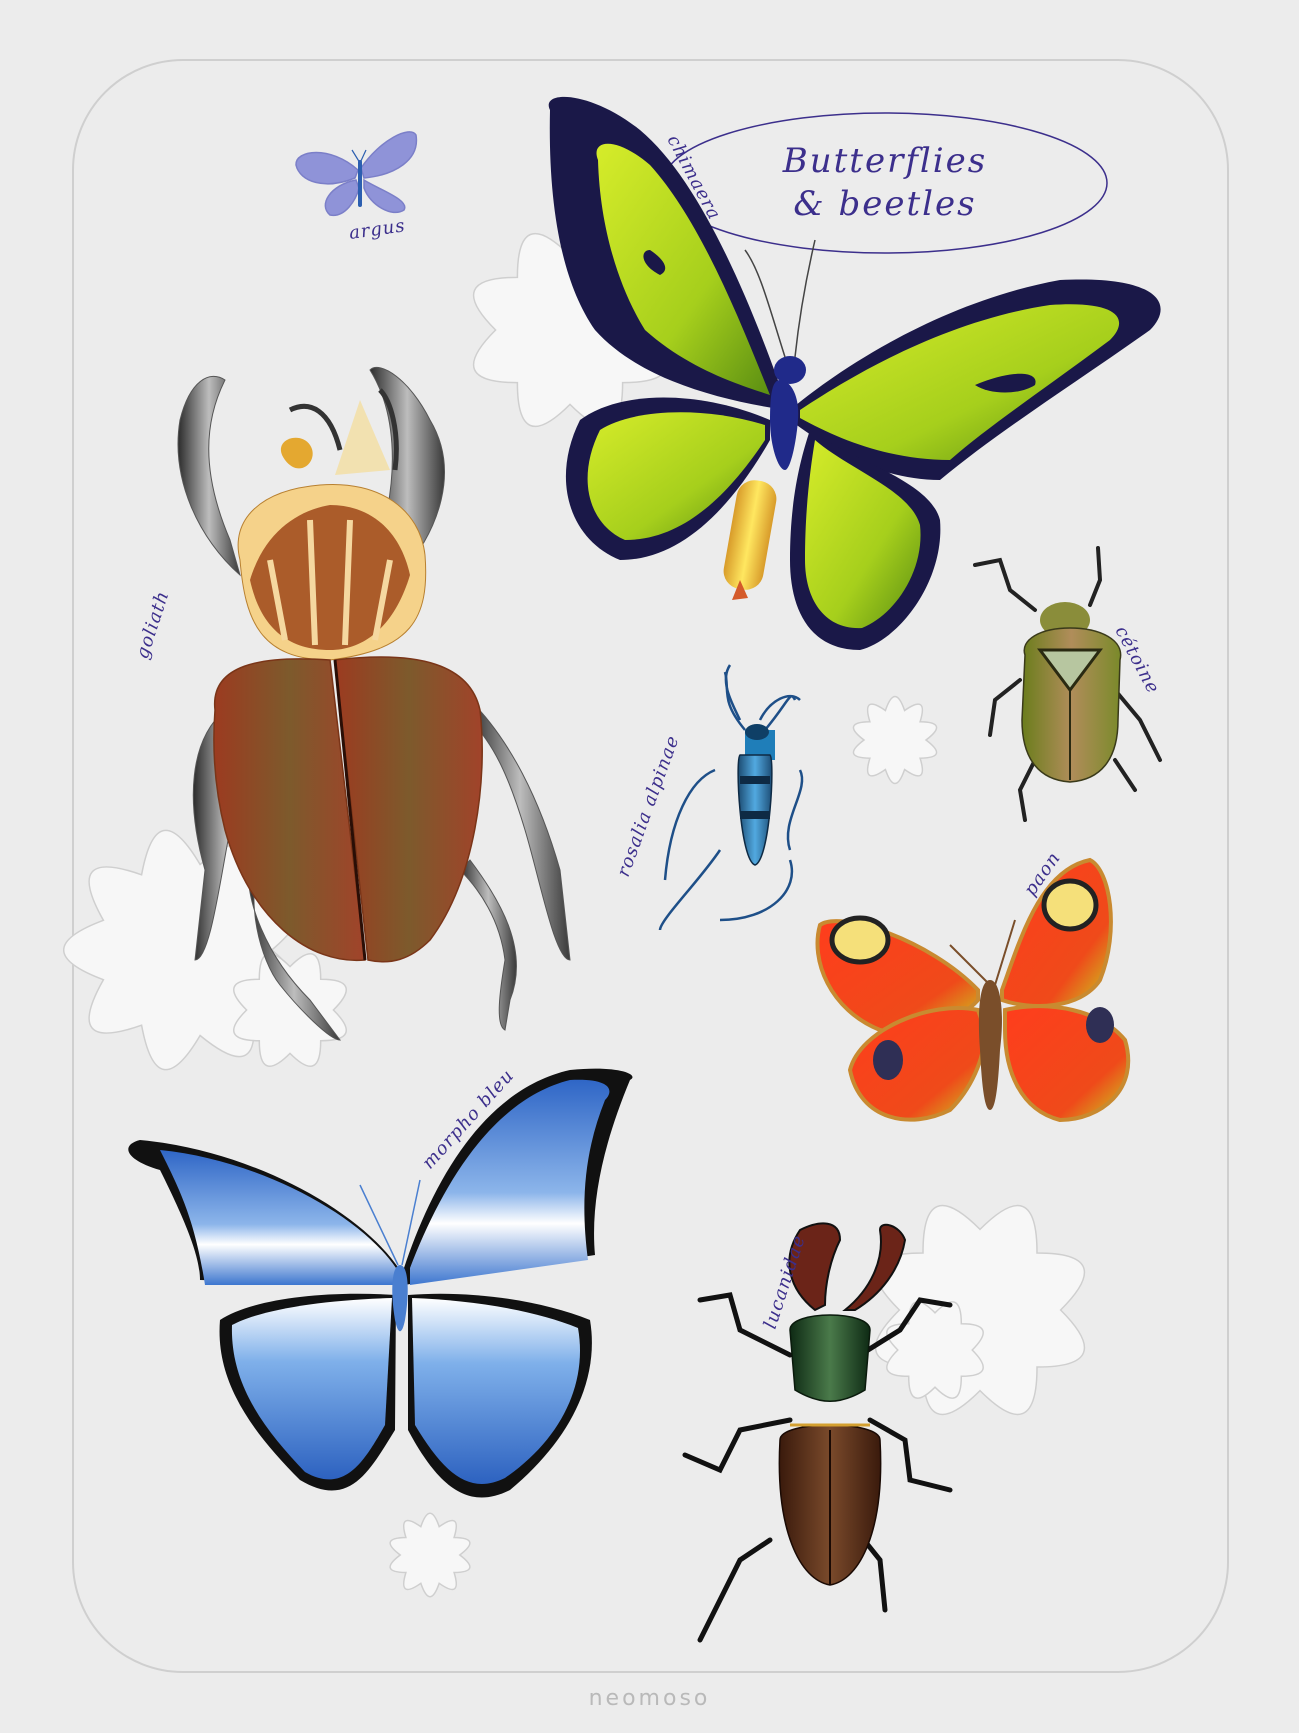  I want to click on brand-footer: neomoso, so click(649, 1698).